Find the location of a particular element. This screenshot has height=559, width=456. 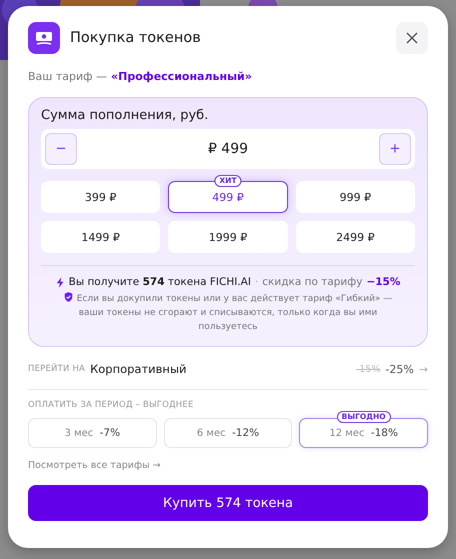

tokens-summary: Вы получите 574 токена FICHI.AI is located at coordinates (159, 282).